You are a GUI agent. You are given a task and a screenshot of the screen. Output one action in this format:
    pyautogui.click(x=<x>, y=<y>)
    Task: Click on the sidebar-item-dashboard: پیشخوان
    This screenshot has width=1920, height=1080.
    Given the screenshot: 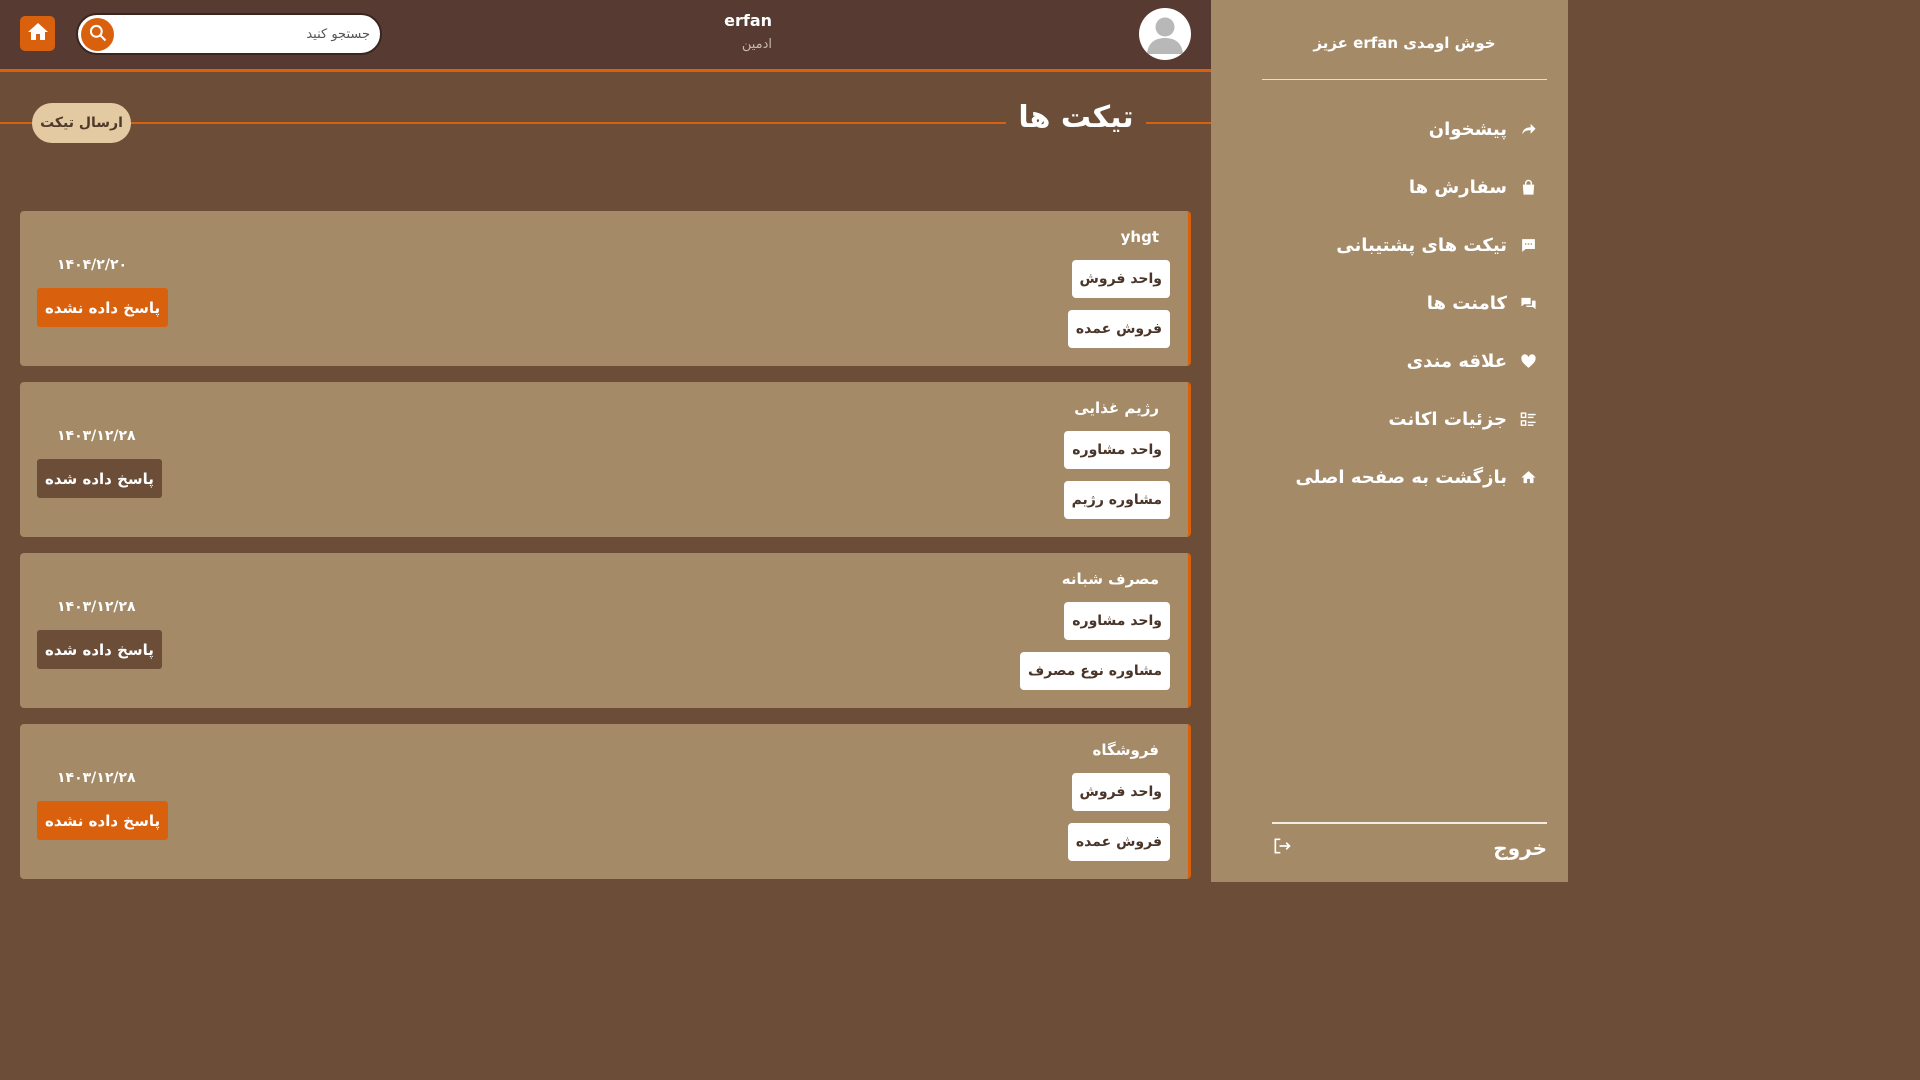 What is the action you would take?
    pyautogui.click(x=1388, y=129)
    